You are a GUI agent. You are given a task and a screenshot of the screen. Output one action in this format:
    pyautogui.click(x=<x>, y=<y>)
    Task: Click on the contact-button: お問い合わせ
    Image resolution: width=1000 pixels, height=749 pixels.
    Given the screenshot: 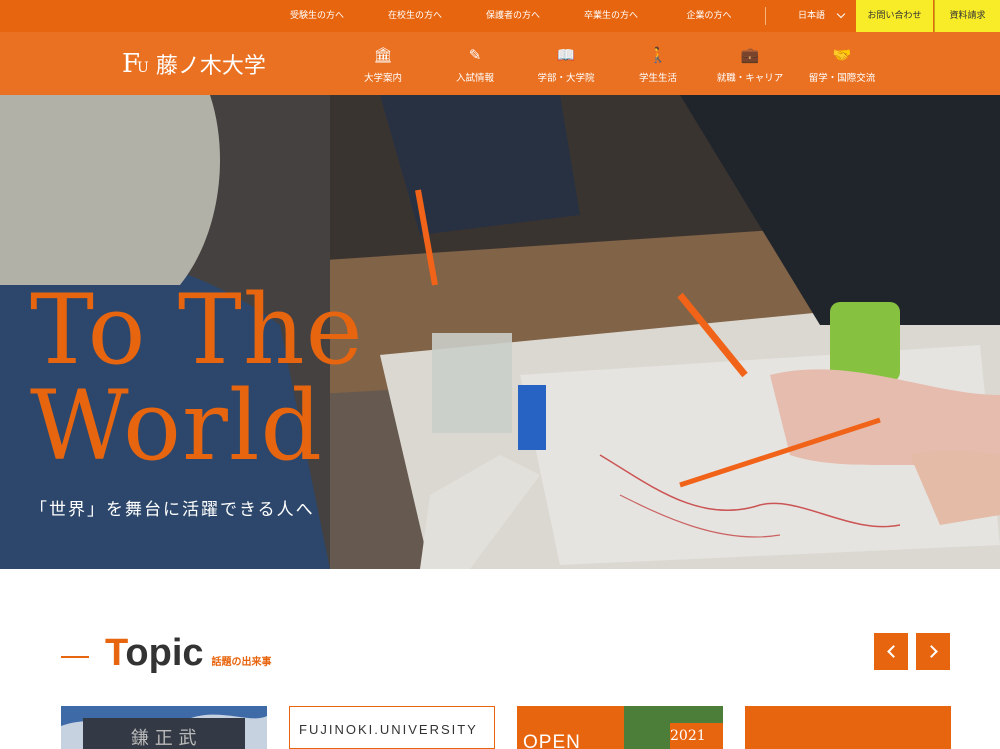 What is the action you would take?
    pyautogui.click(x=894, y=16)
    